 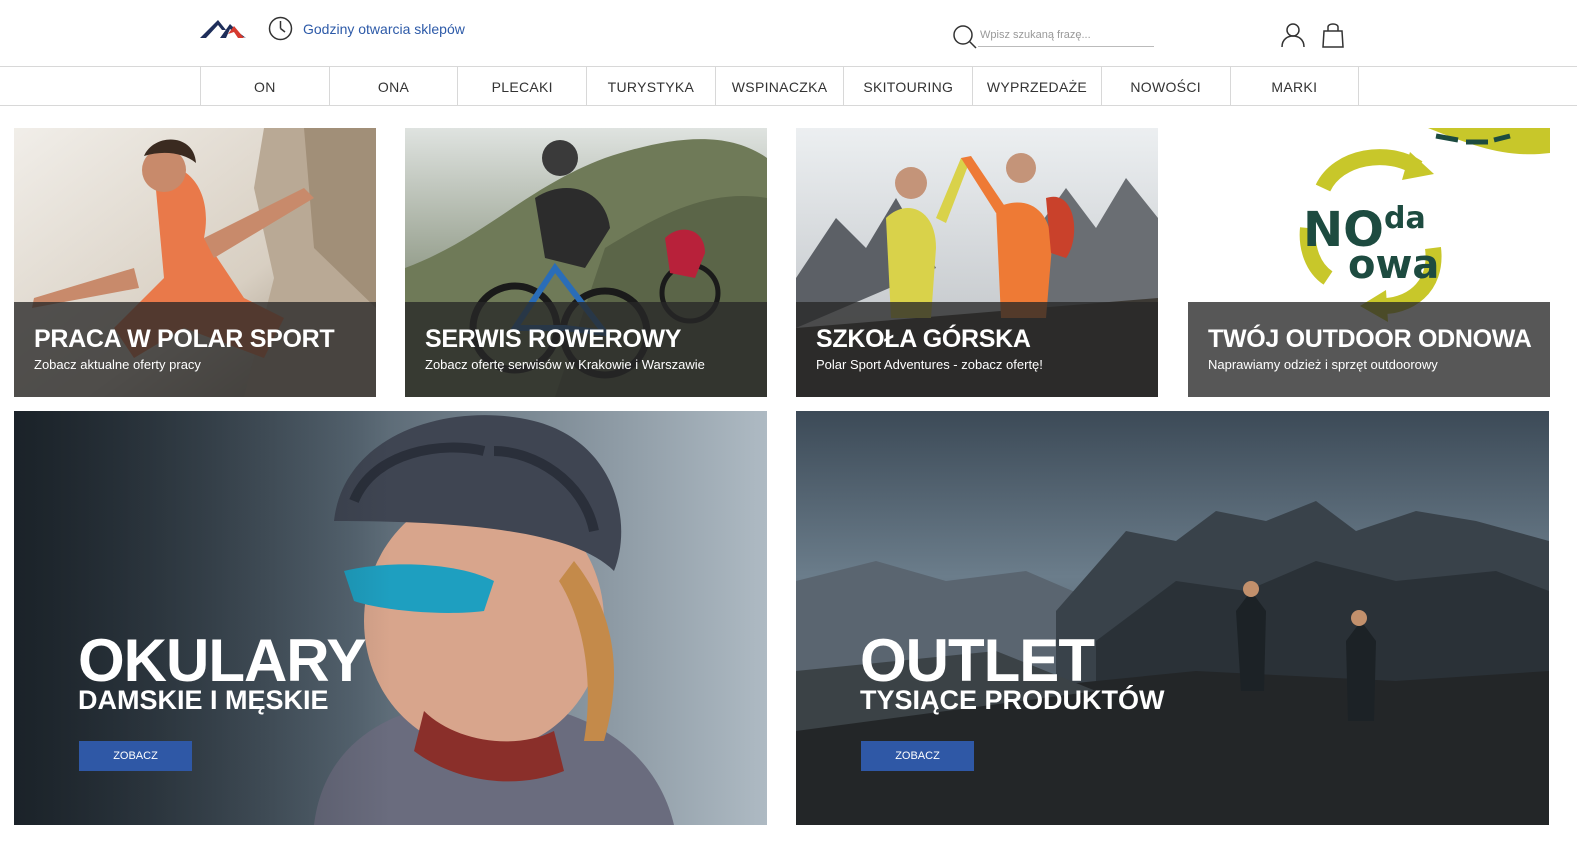 What do you see at coordinates (223, 28) in the screenshot?
I see `mountain-logo-icon` at bounding box center [223, 28].